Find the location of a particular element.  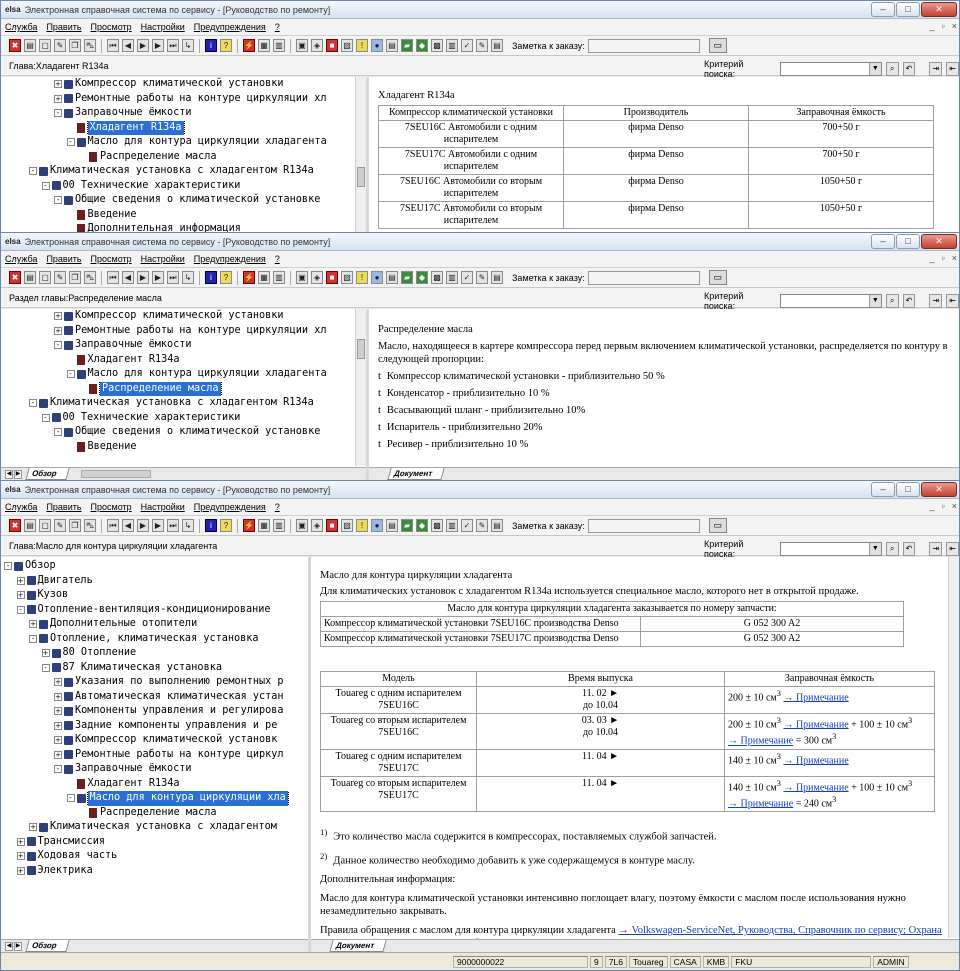

search-back-icon: ↶ is located at coordinates (909, 69).